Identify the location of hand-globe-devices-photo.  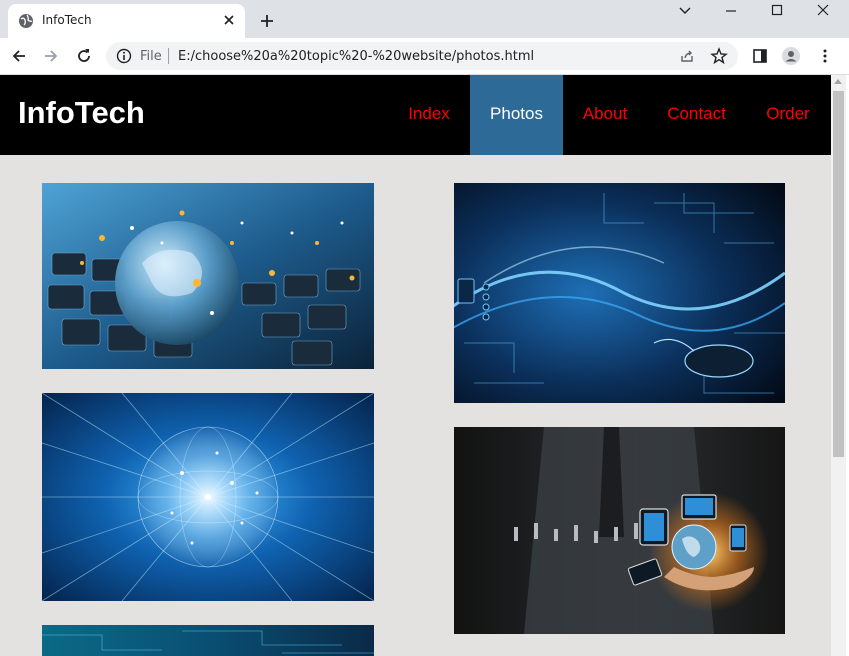
(619, 530).